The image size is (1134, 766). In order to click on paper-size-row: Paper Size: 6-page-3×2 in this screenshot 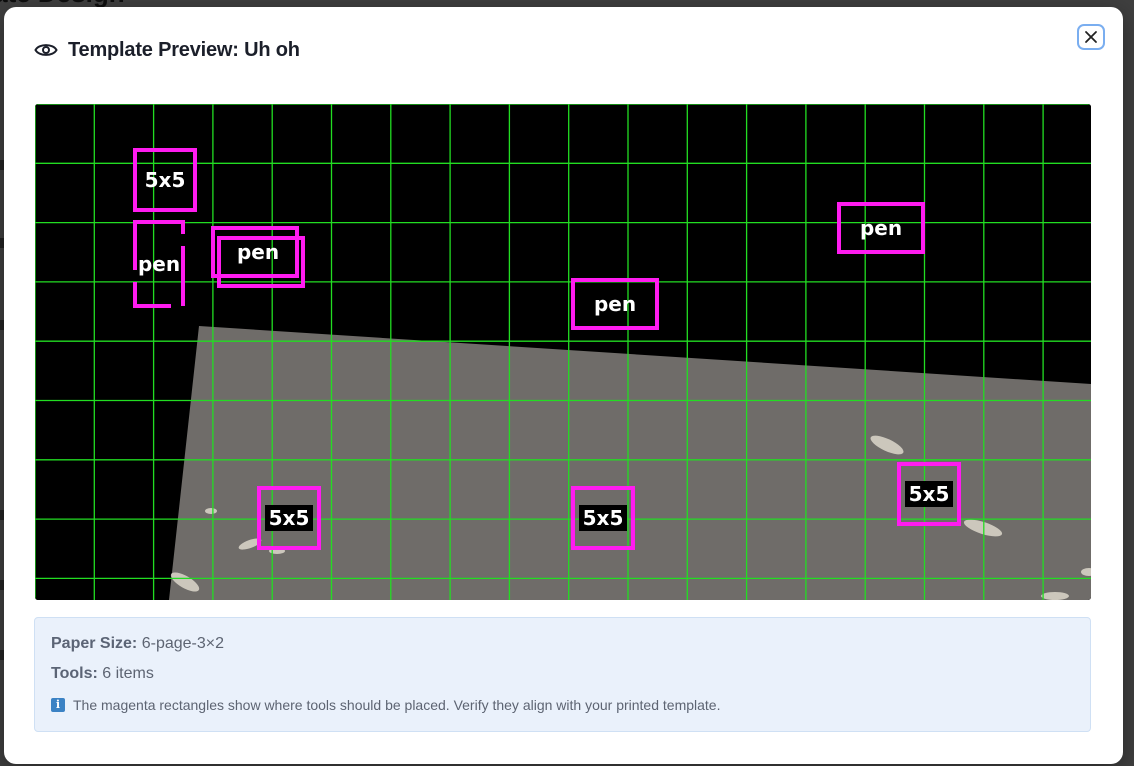, I will do `click(562, 644)`.